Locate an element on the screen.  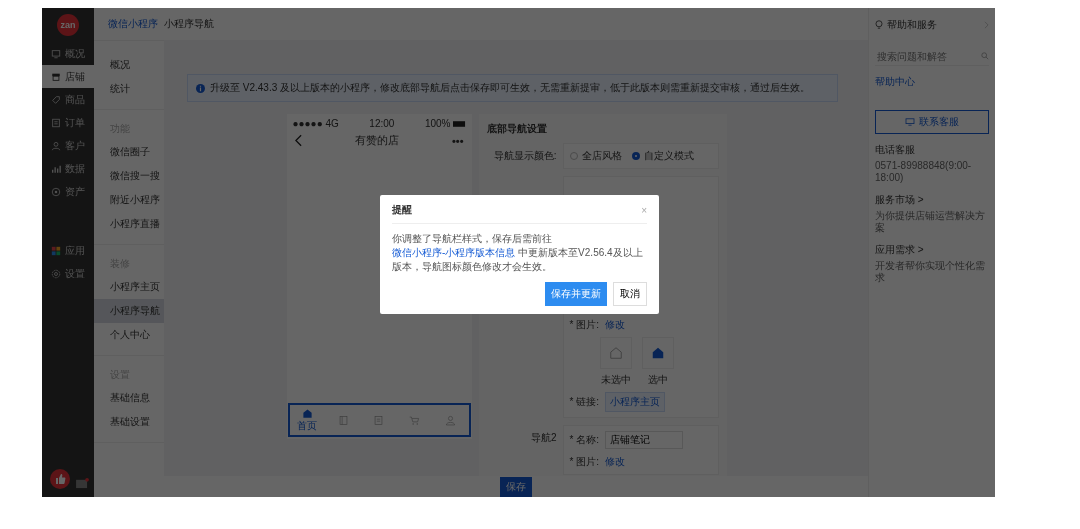
house-outline-icon is located at coordinates (615, 353).